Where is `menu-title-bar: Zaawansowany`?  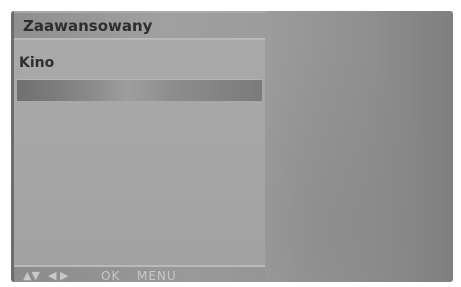
menu-title-bar: Zaawansowany is located at coordinates (139, 26).